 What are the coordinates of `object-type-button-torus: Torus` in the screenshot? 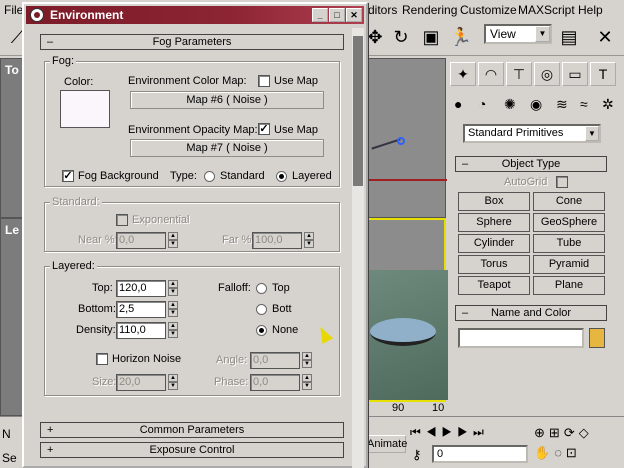 It's located at (494, 264).